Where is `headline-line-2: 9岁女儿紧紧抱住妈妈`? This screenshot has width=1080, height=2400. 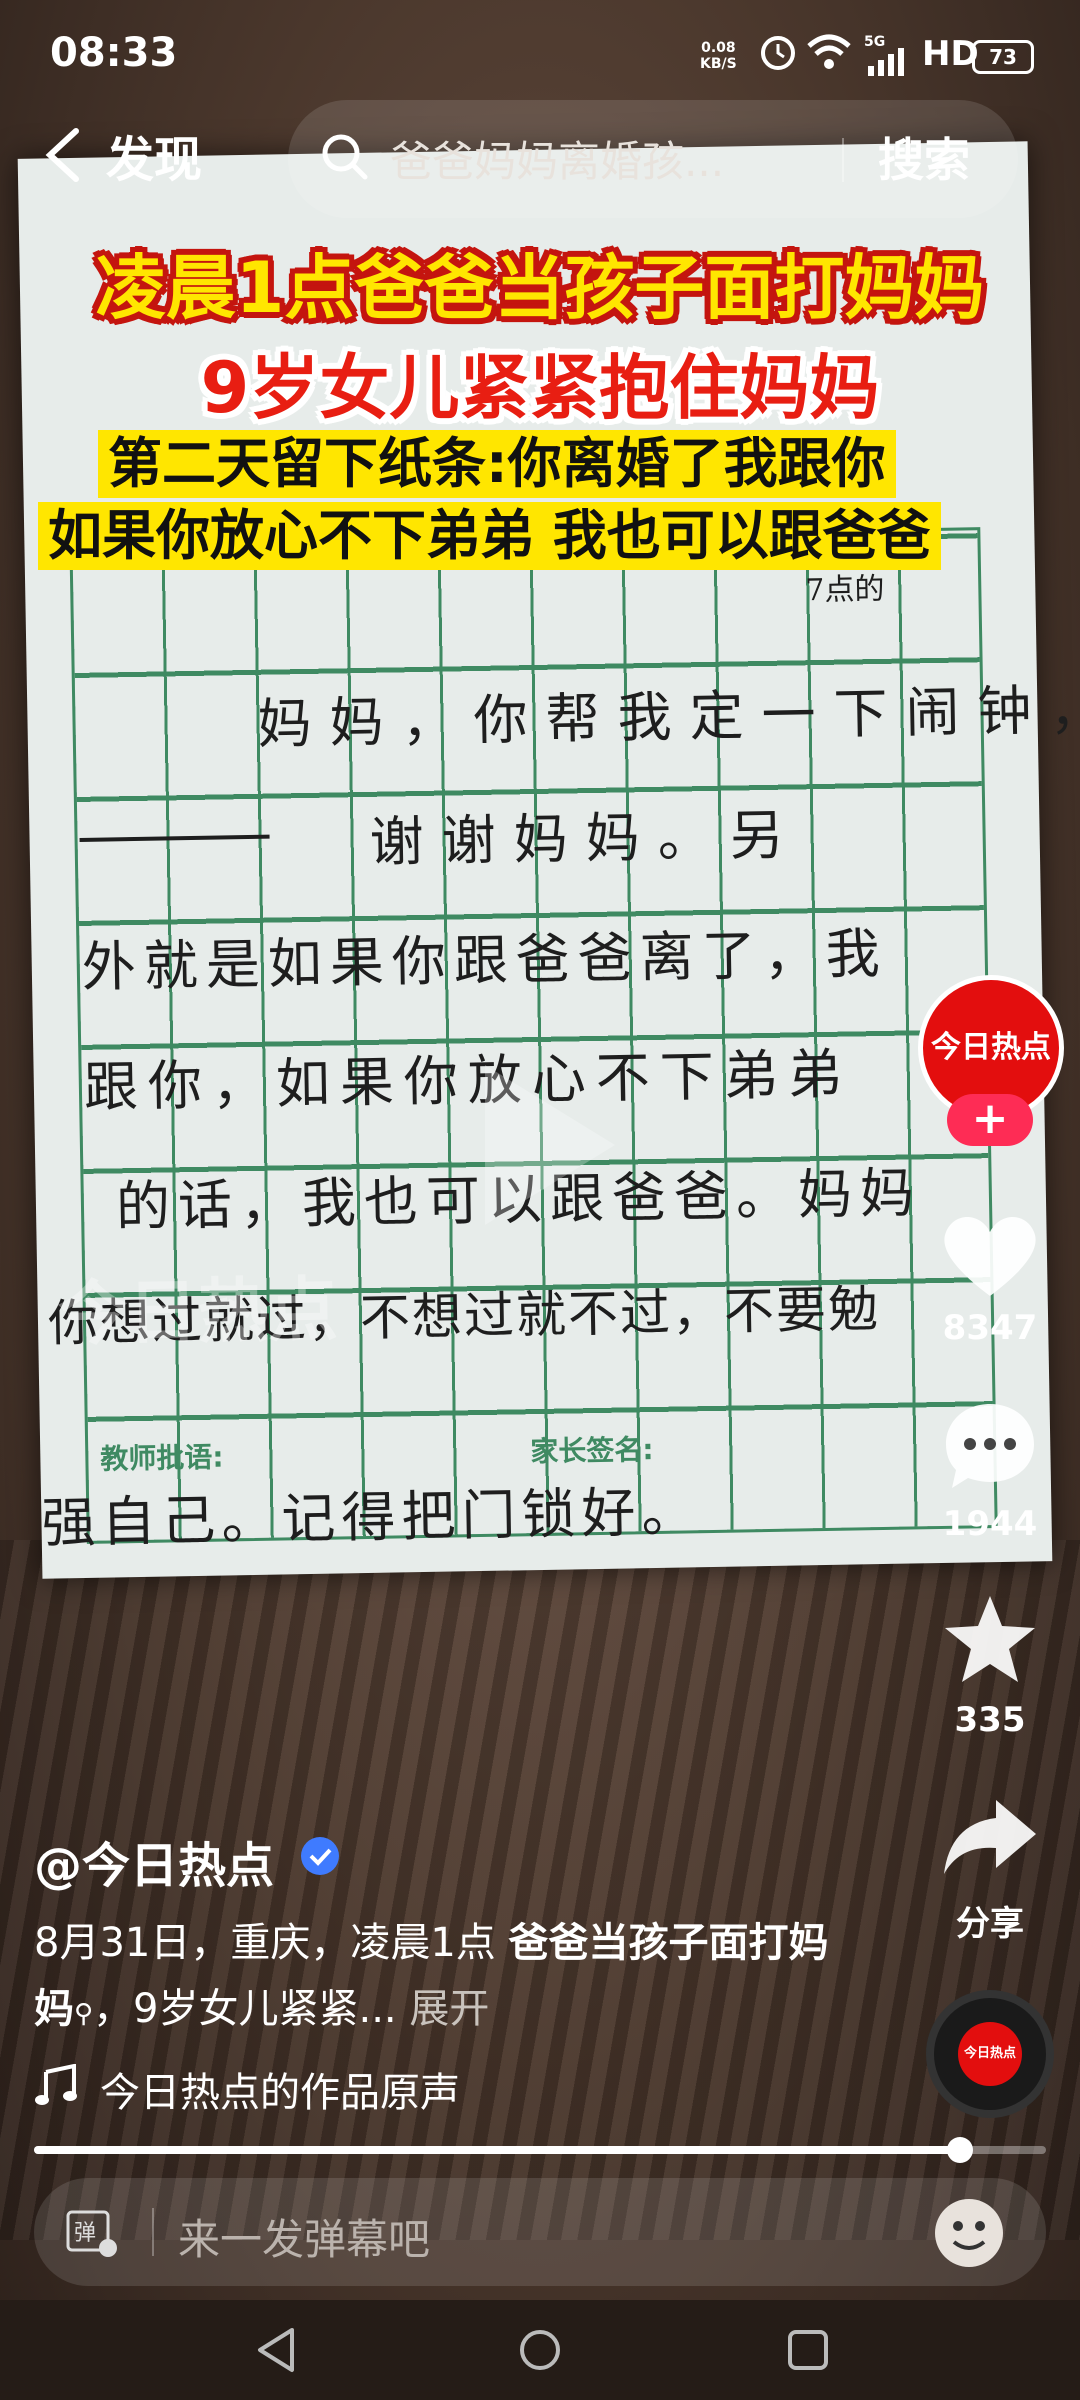
headline-line-2: 9岁女儿紧紧抱住妈妈 is located at coordinates (540, 388).